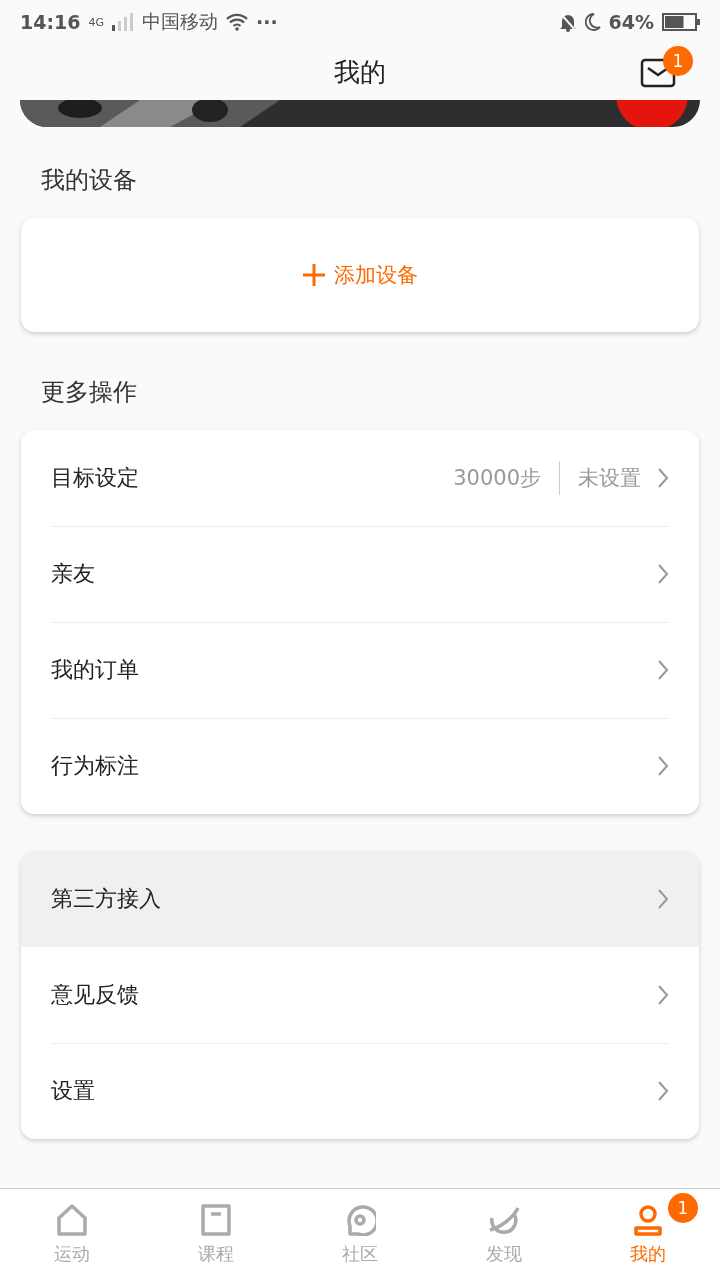 This screenshot has width=720, height=1280. I want to click on menu-row: 亲友, so click(360, 574).